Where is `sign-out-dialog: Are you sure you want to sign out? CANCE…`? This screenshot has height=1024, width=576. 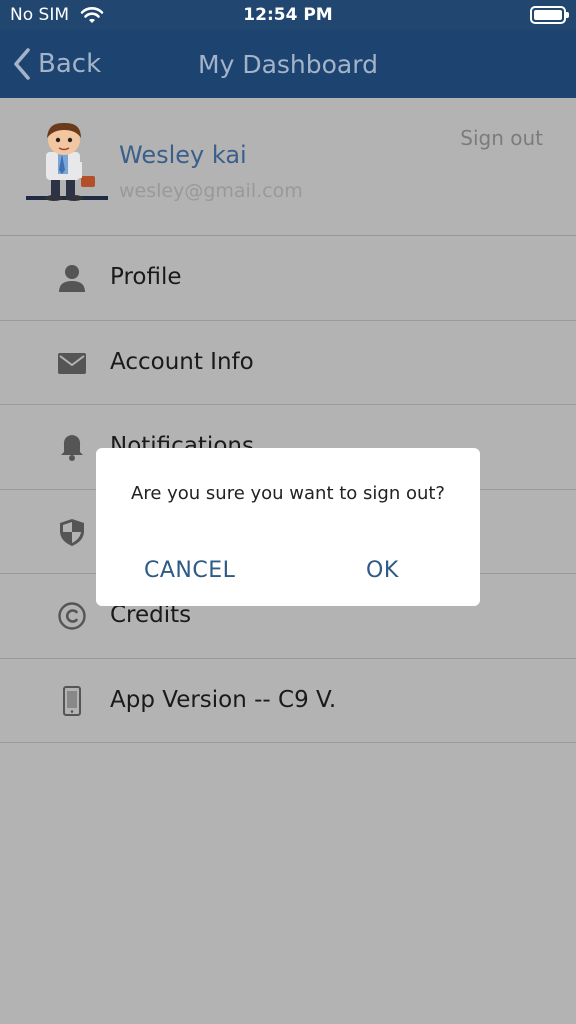
sign-out-dialog: Are you sure you want to sign out? CANCE… is located at coordinates (288, 527).